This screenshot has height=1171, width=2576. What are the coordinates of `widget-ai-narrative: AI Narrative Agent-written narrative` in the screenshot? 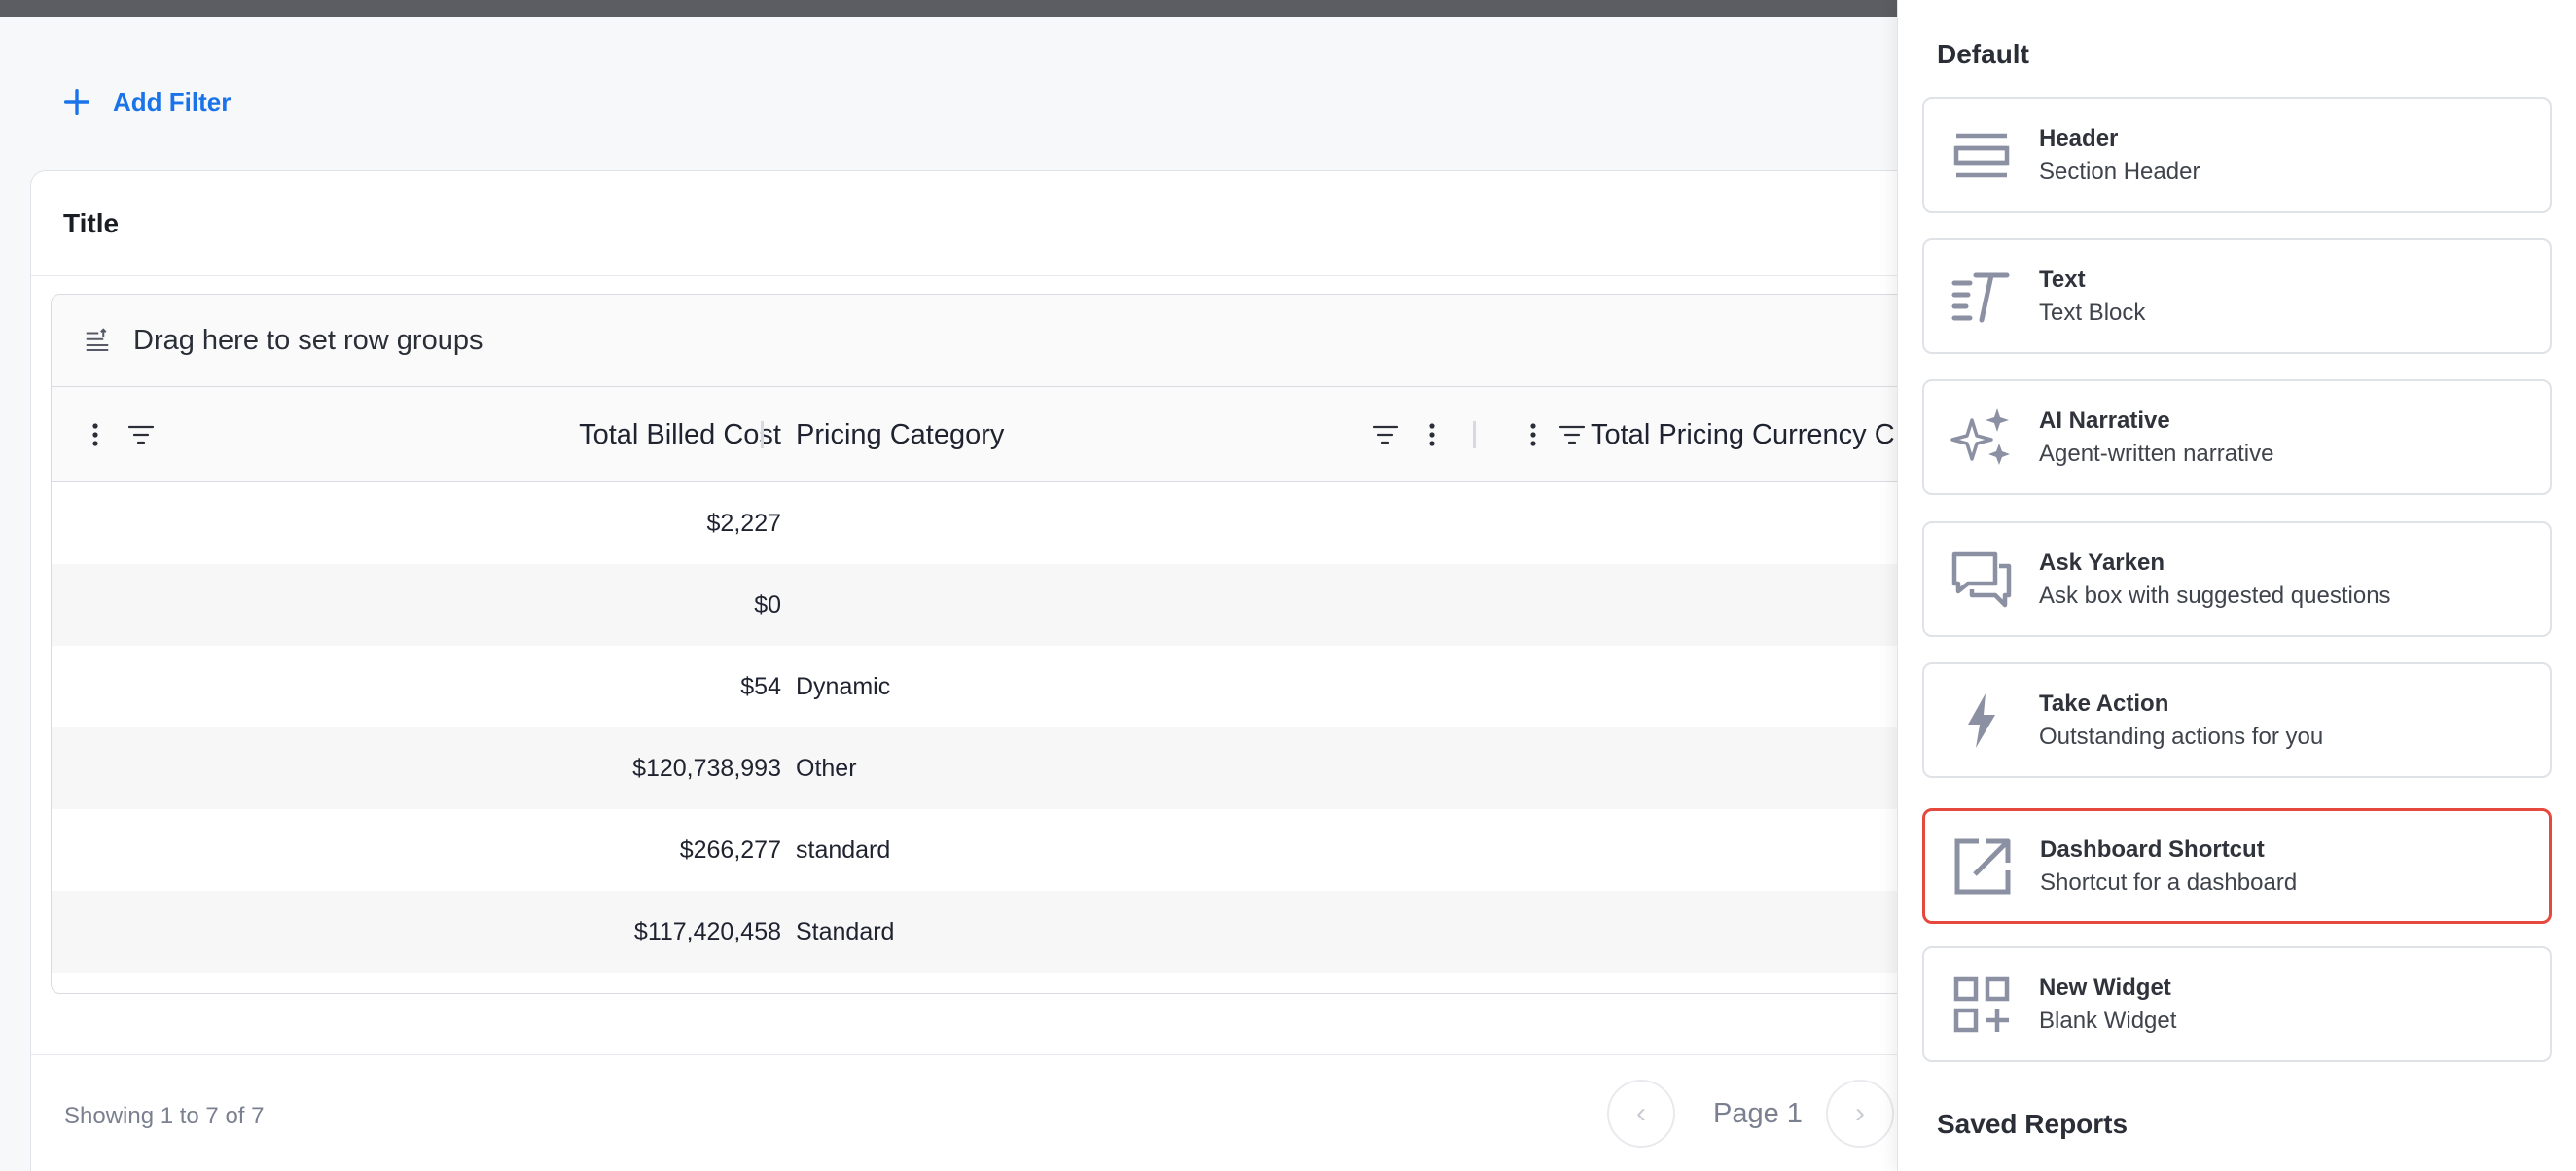 It's located at (2237, 437).